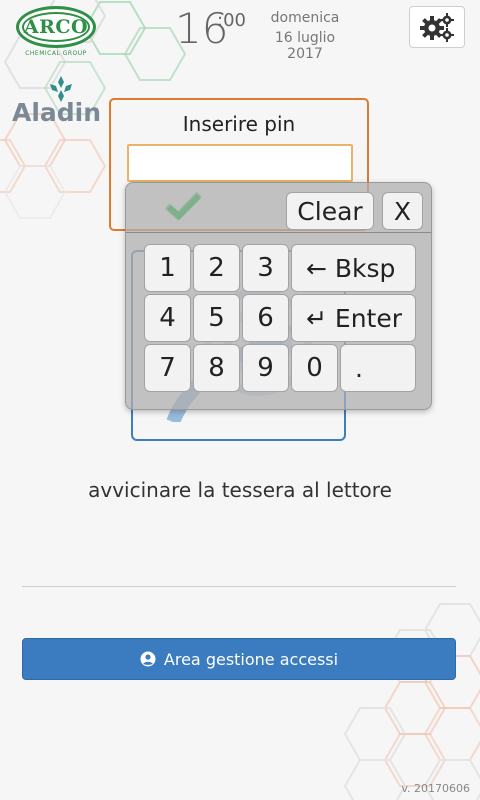  I want to click on check-icon, so click(184, 207).